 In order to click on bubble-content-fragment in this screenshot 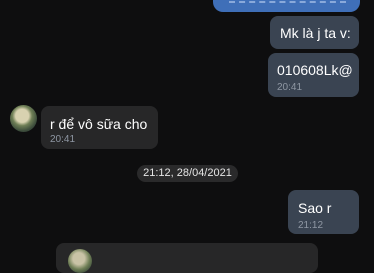, I will do `click(287, 3)`.